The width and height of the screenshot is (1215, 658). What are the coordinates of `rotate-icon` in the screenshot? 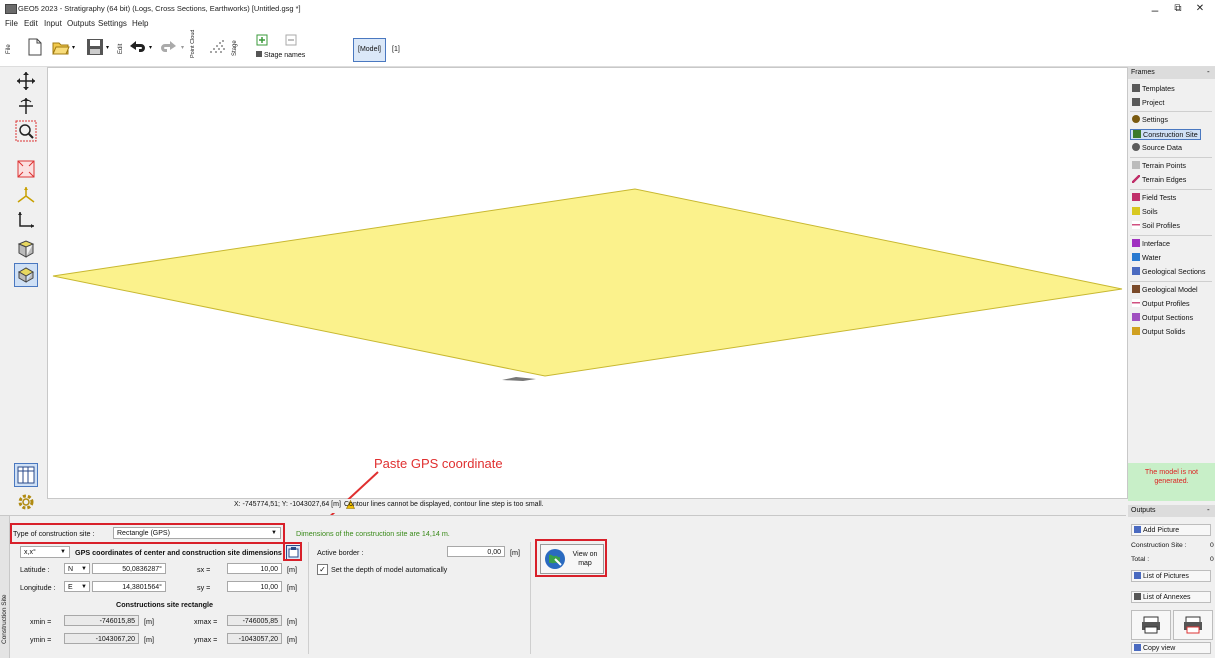 It's located at (26, 106).